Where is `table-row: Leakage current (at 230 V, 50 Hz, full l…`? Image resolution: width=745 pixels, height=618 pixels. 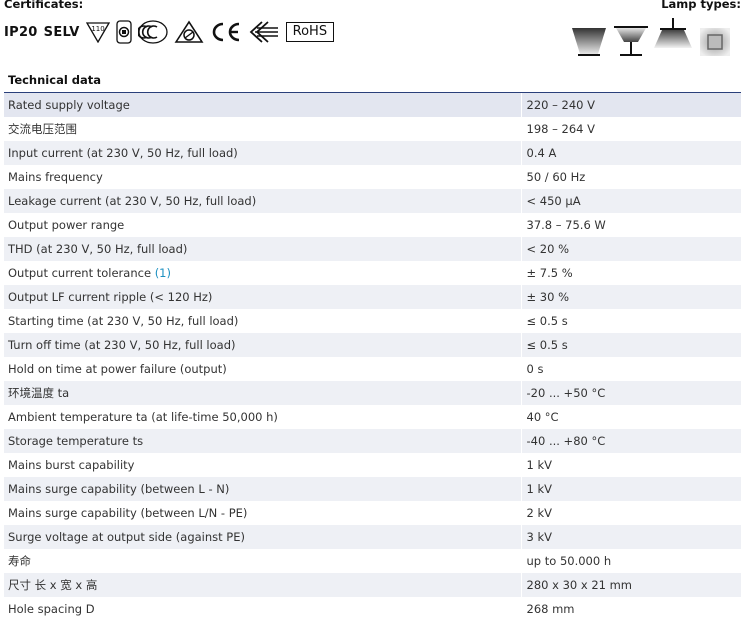
table-row: Leakage current (at 230 V, 50 Hz, full l… is located at coordinates (372, 201).